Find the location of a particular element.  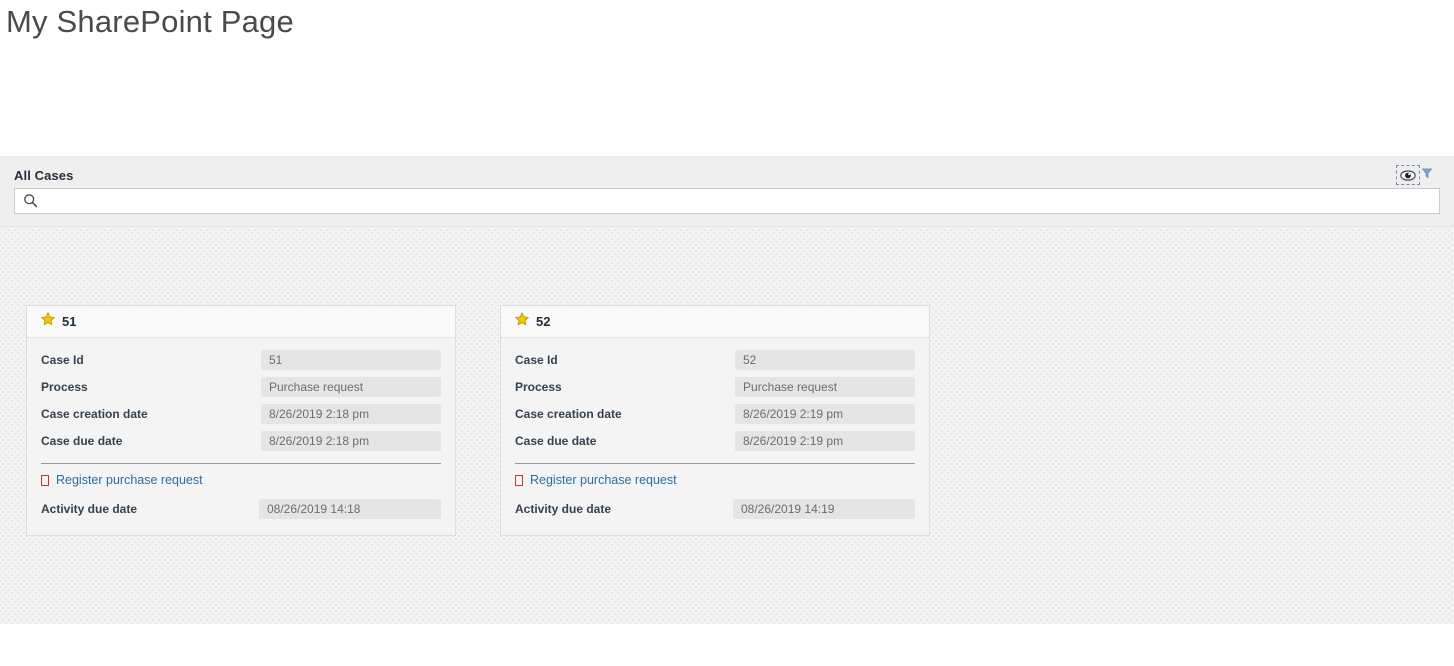

field-value: 08/26/2019 14:18 is located at coordinates (350, 509).